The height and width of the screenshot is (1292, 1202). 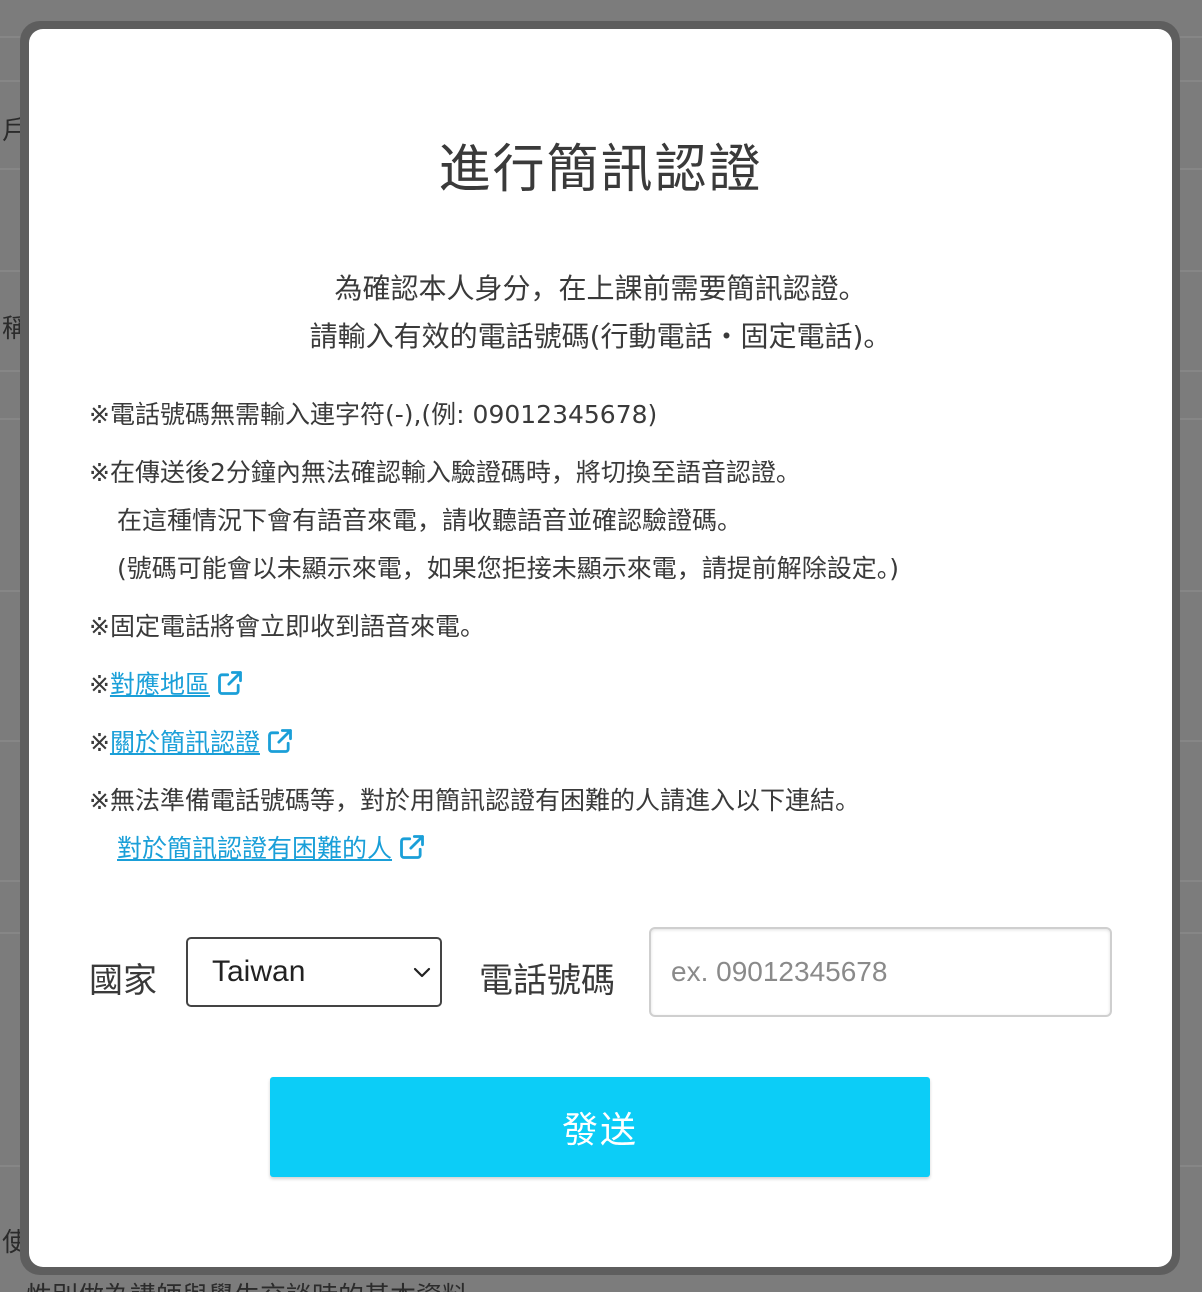 What do you see at coordinates (609, 743) in the screenshot?
I see `note-about-link: ※關於簡訊認證` at bounding box center [609, 743].